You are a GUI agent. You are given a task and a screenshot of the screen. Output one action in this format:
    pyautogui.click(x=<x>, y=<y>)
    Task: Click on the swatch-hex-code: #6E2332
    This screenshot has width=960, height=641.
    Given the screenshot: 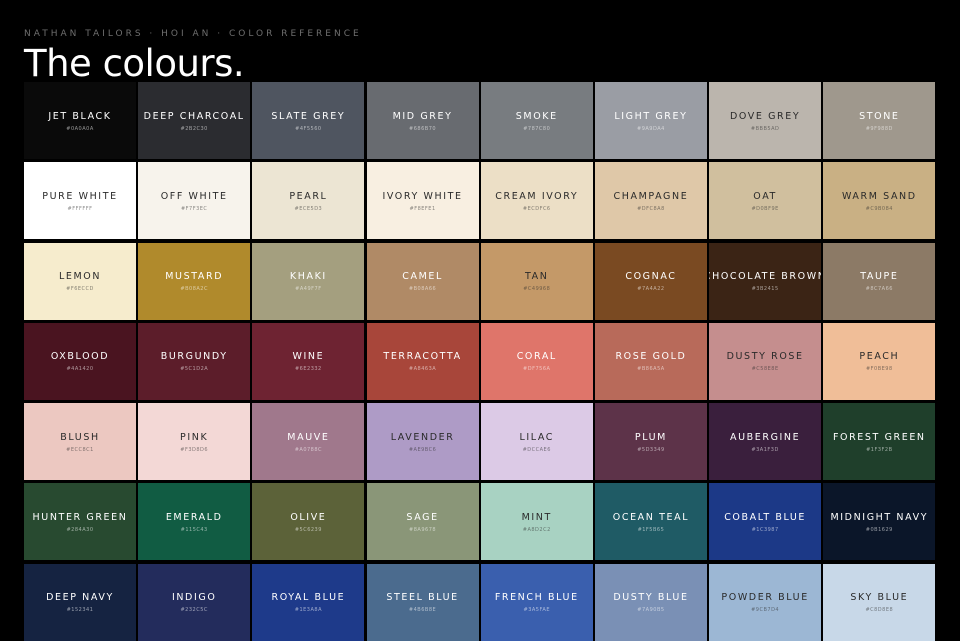 What is the action you would take?
    pyautogui.click(x=308, y=369)
    